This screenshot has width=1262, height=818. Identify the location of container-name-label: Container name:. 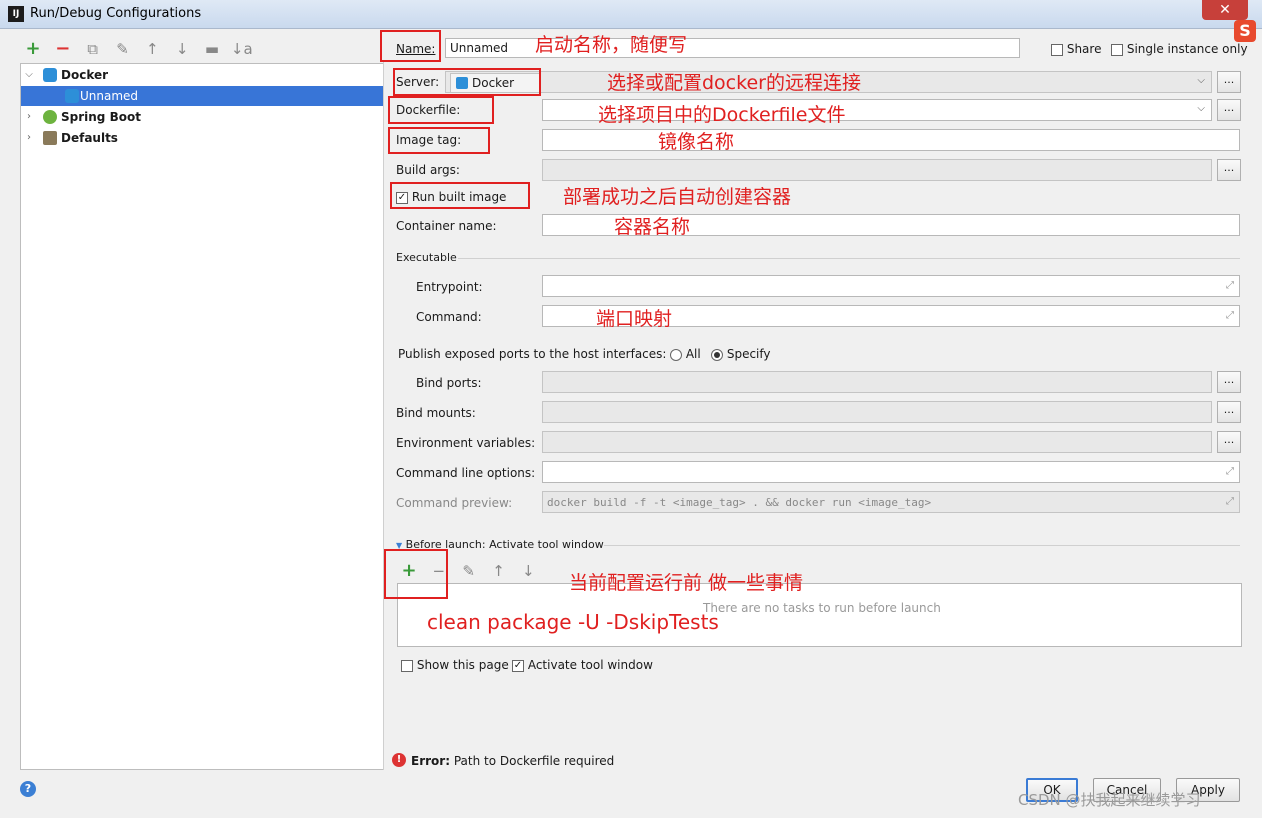
(446, 226).